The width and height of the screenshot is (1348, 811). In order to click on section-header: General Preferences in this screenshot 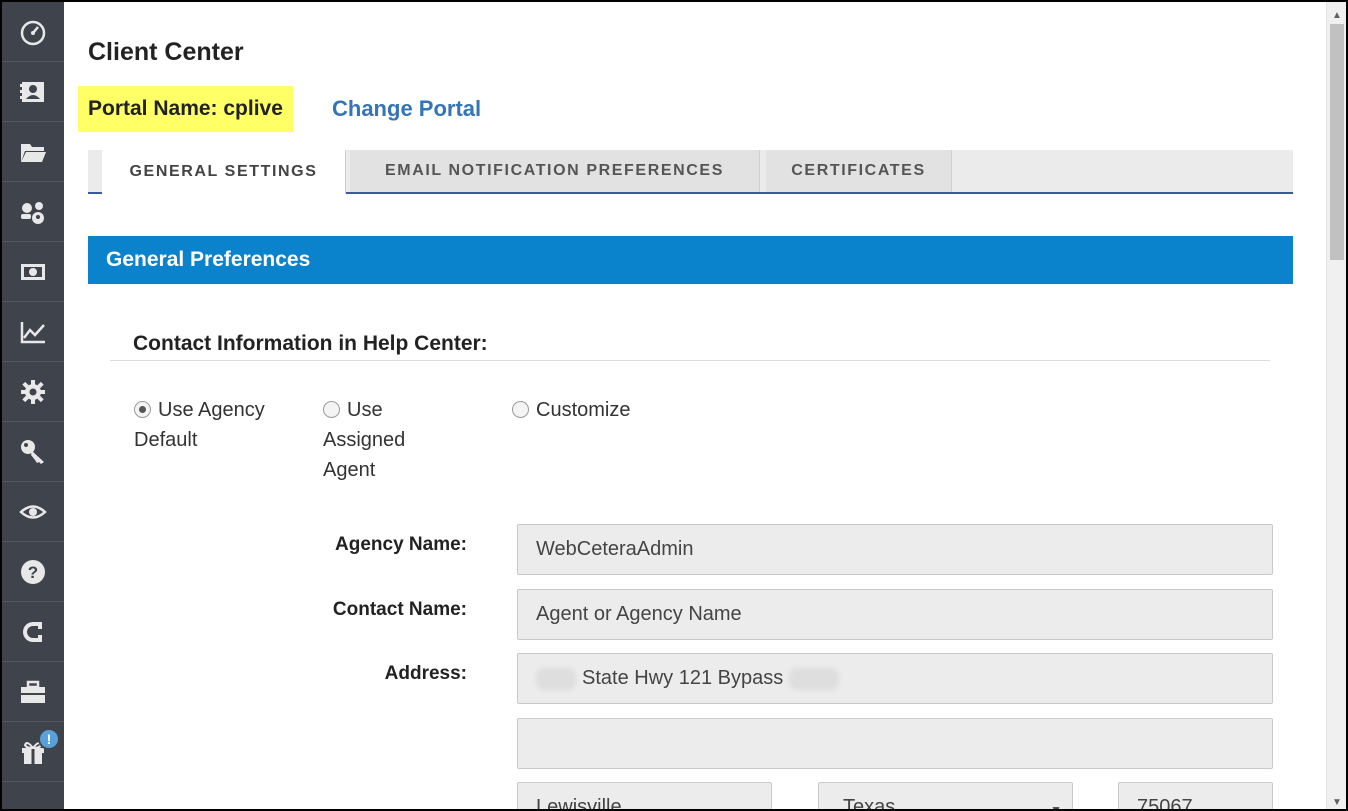, I will do `click(690, 260)`.